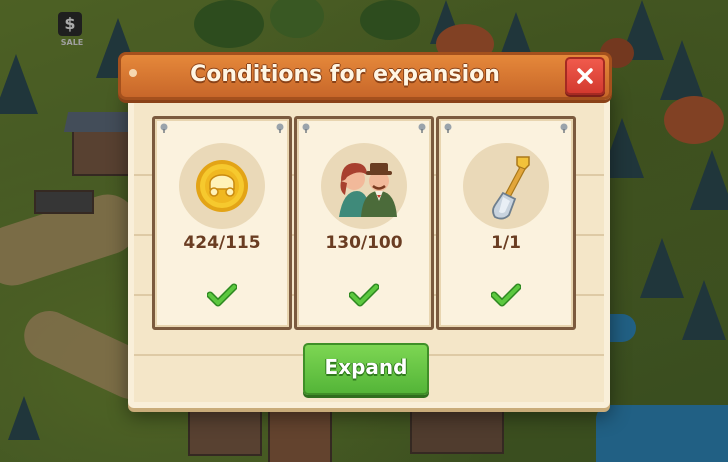  I want to click on shovel-icon, so click(511, 188).